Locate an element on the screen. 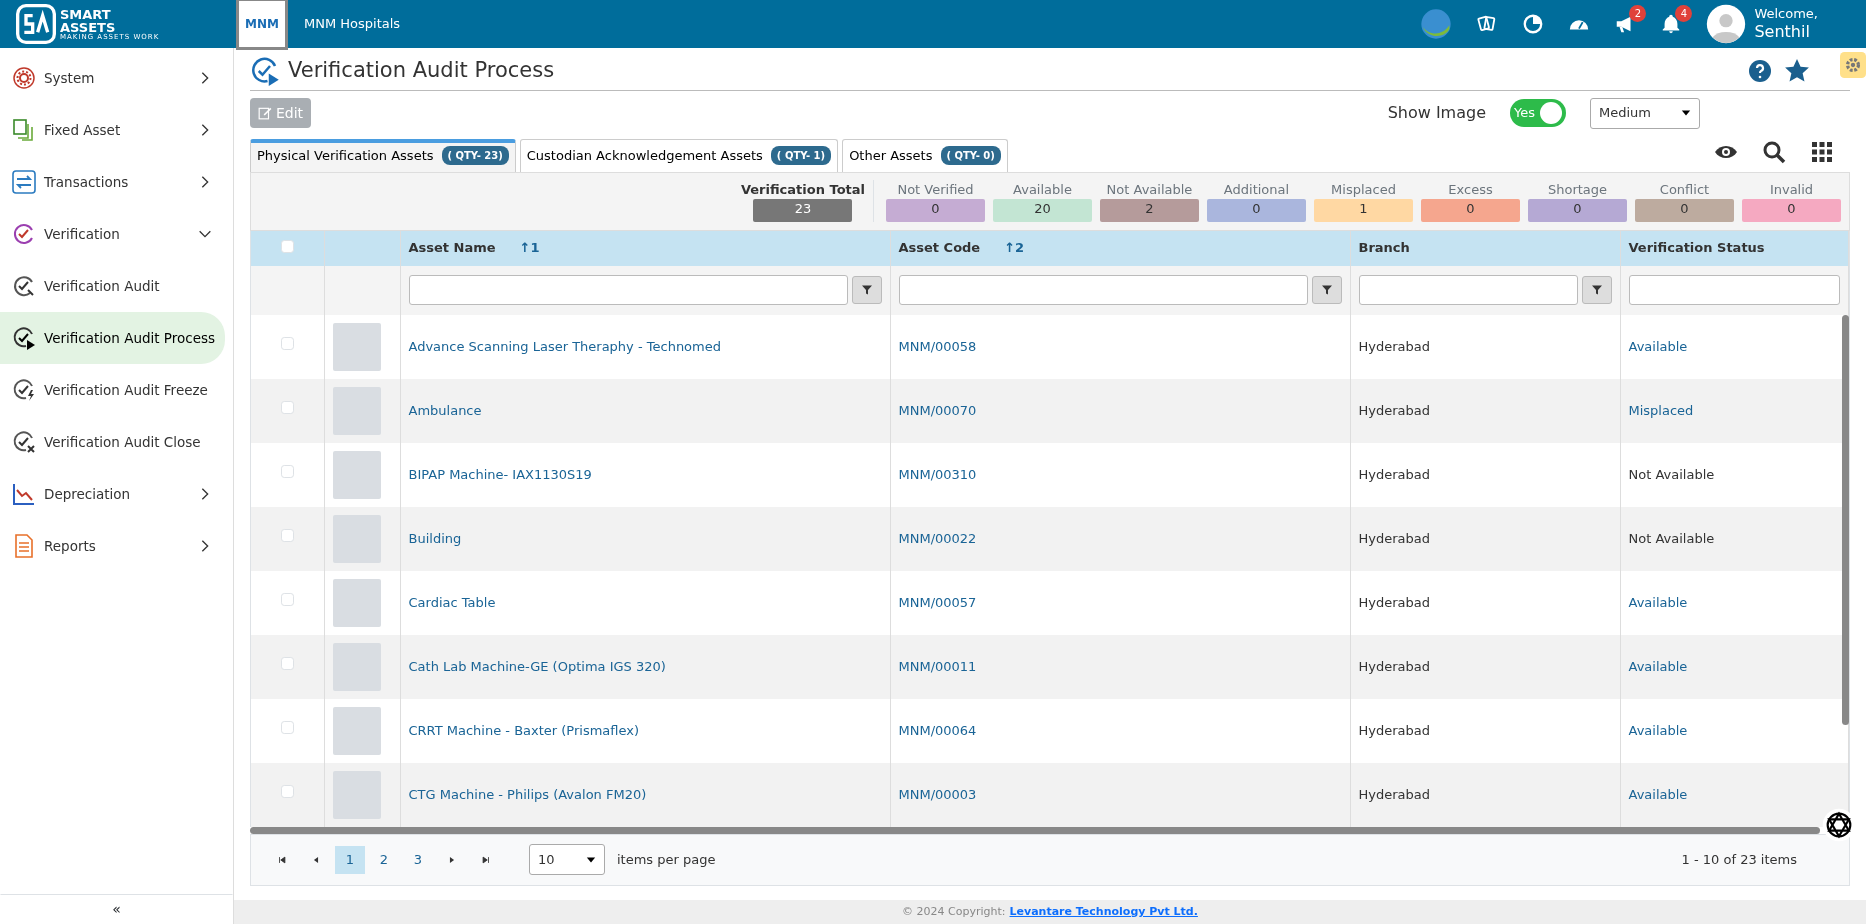  asset-code-link: MNM/00064 is located at coordinates (937, 730).